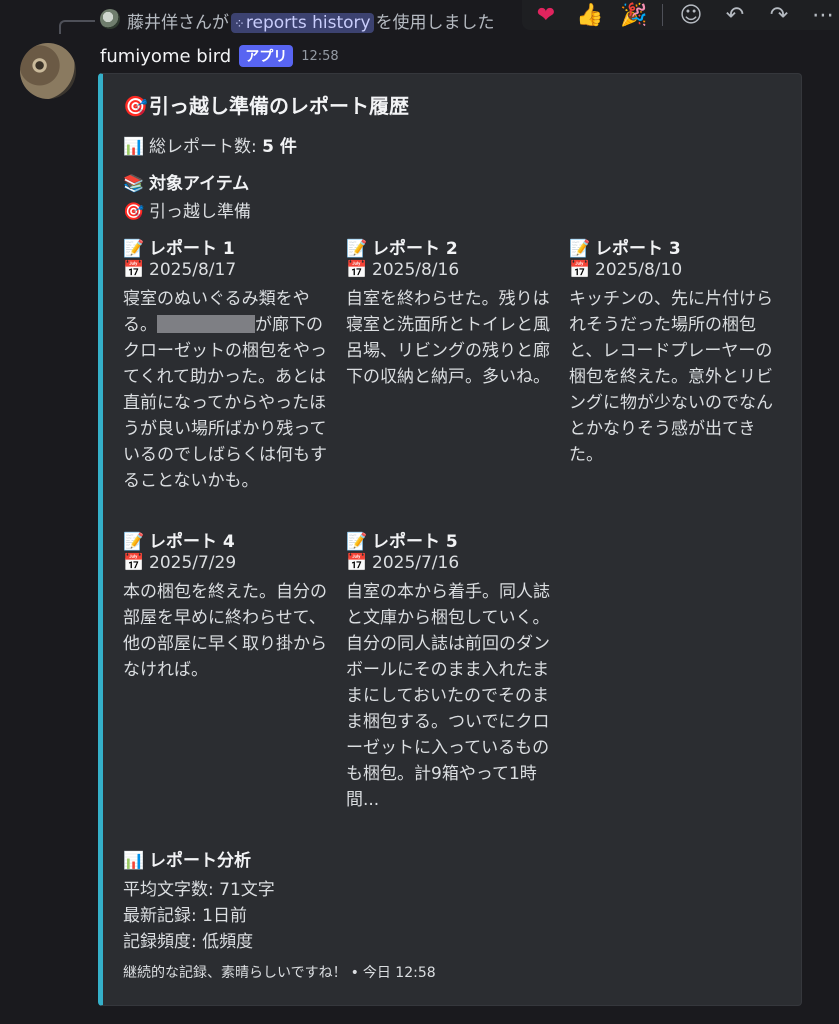  Describe the element at coordinates (239, 24) in the screenshot. I see `app-command-icon: ⁘` at that location.